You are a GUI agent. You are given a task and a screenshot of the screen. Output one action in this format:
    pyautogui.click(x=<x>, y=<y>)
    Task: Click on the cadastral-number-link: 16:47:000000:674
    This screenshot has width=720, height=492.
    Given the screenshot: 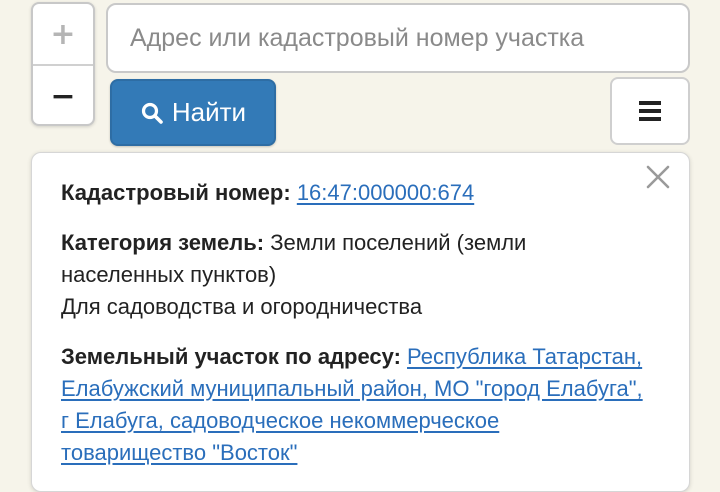 What is the action you would take?
    pyautogui.click(x=385, y=192)
    